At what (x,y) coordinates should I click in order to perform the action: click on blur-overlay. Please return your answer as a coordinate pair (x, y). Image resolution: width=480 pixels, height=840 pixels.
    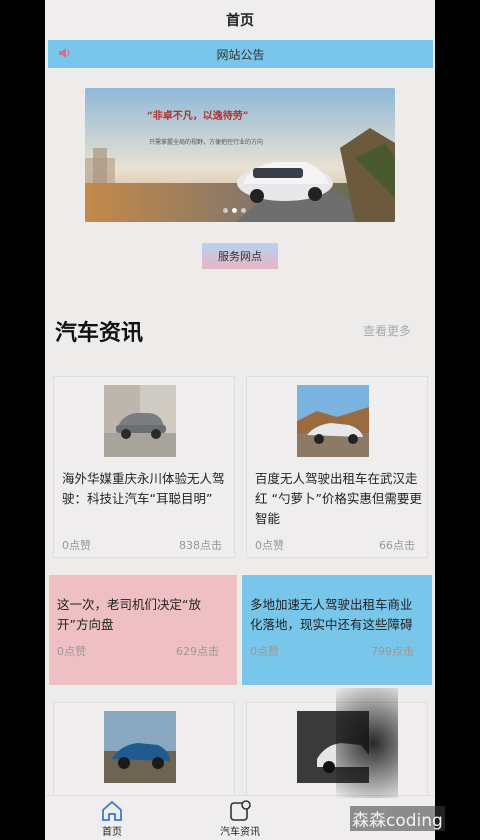
    Looking at the image, I should click on (367, 743).